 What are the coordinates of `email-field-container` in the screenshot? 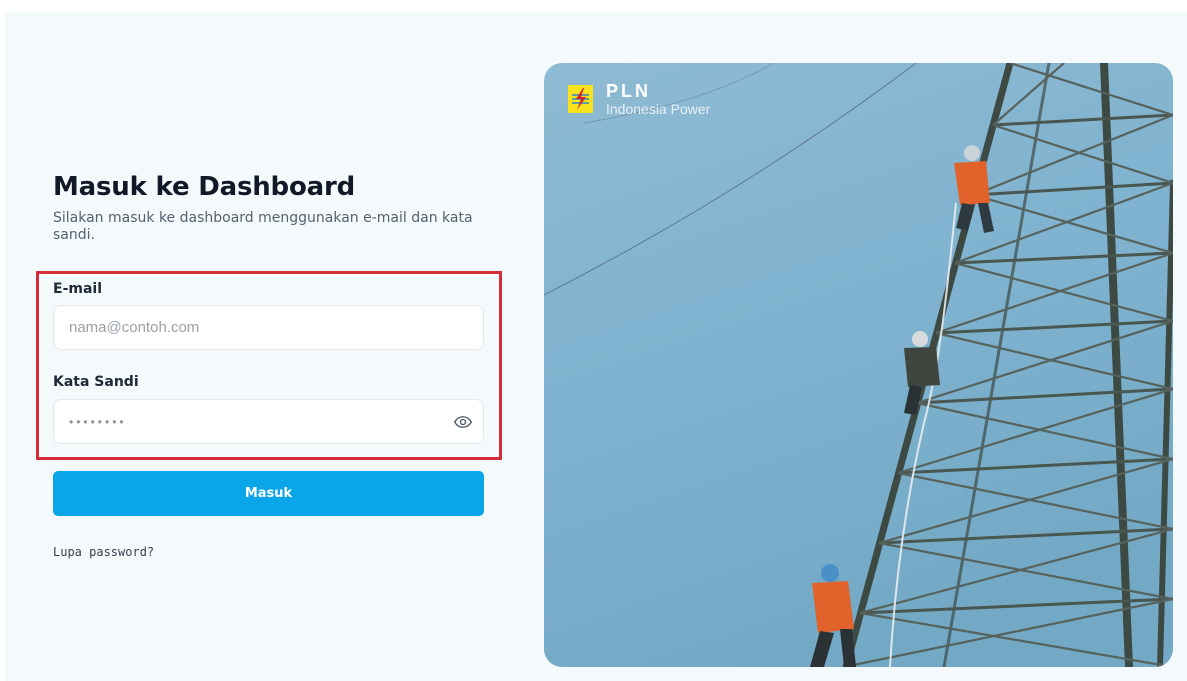 It's located at (268, 327).